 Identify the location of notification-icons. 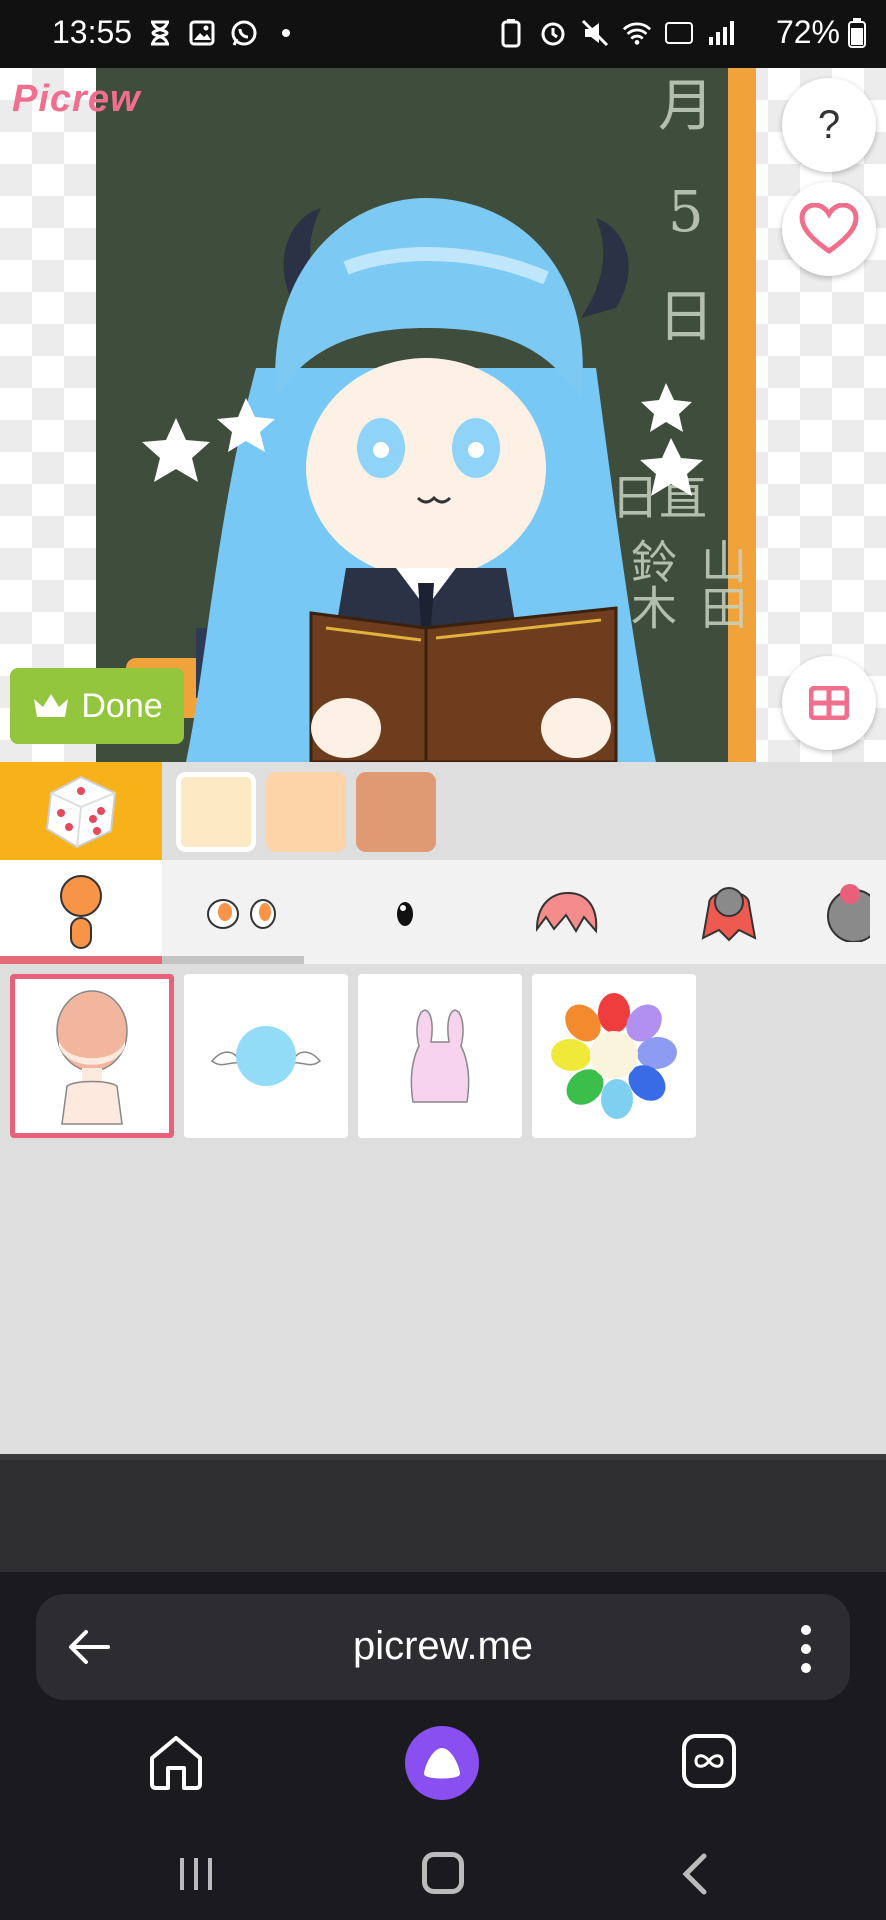
(223, 33).